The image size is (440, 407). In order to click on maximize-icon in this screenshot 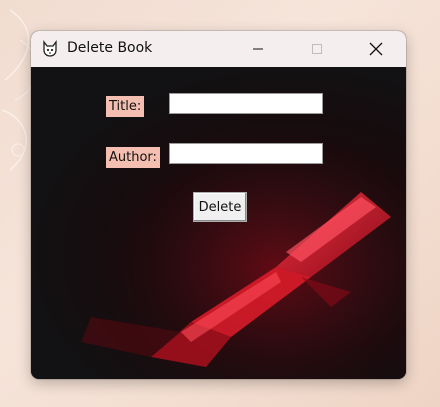, I will do `click(317, 49)`.